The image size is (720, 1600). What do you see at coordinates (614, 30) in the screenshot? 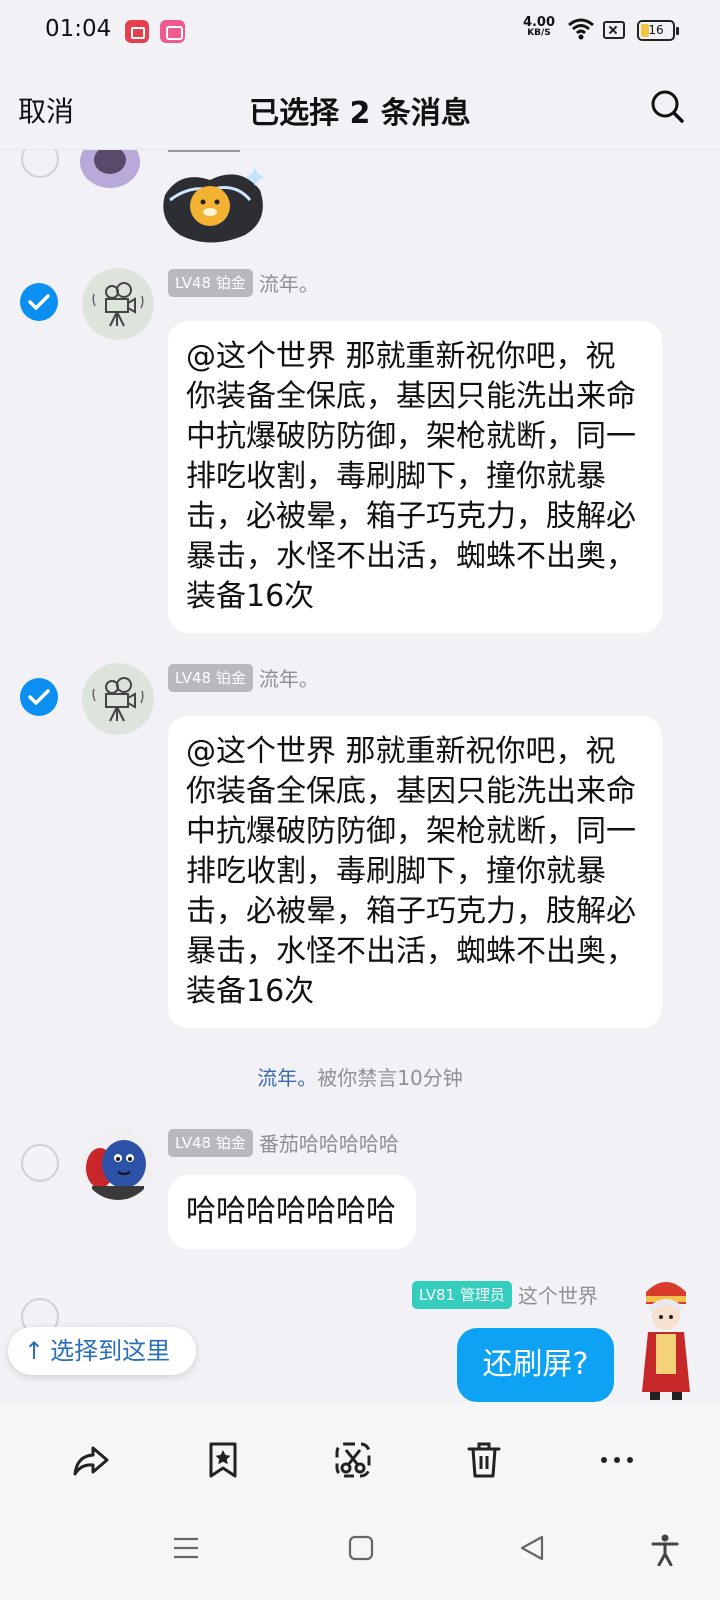
I see `no-sim-icon` at bounding box center [614, 30].